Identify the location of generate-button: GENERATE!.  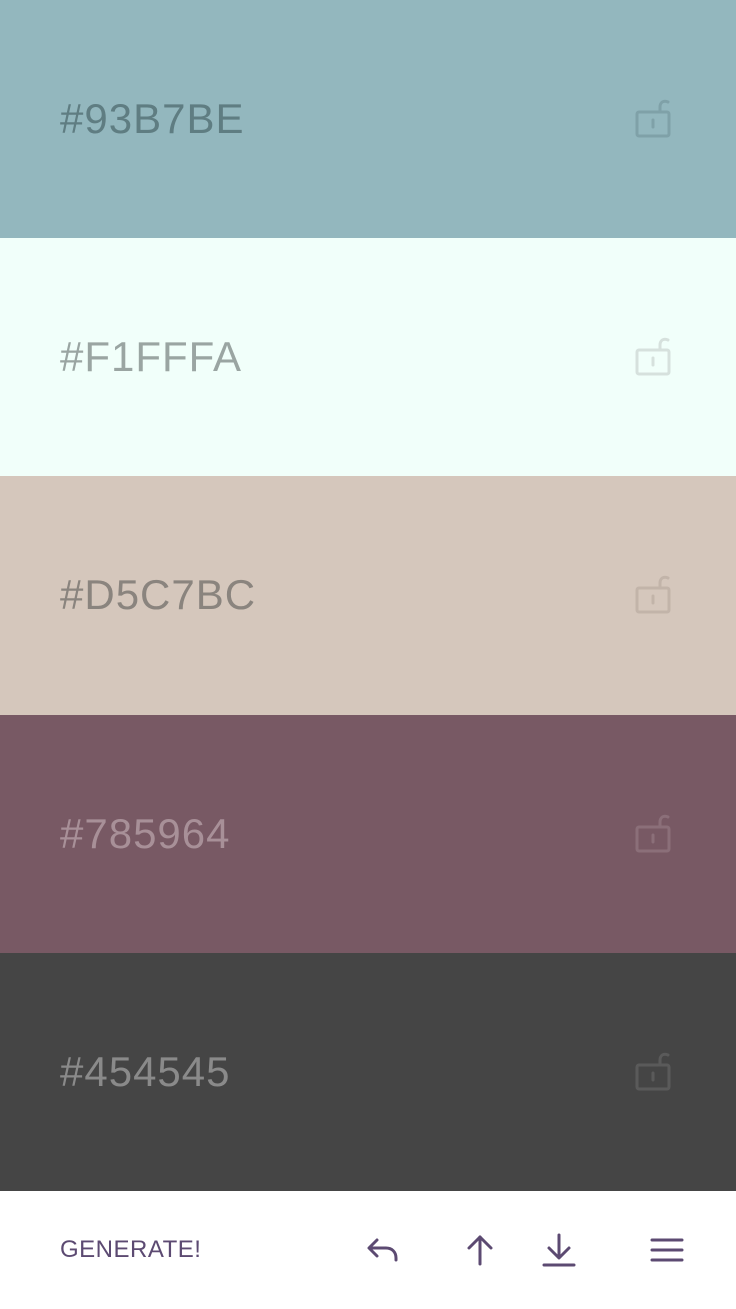
(130, 1250).